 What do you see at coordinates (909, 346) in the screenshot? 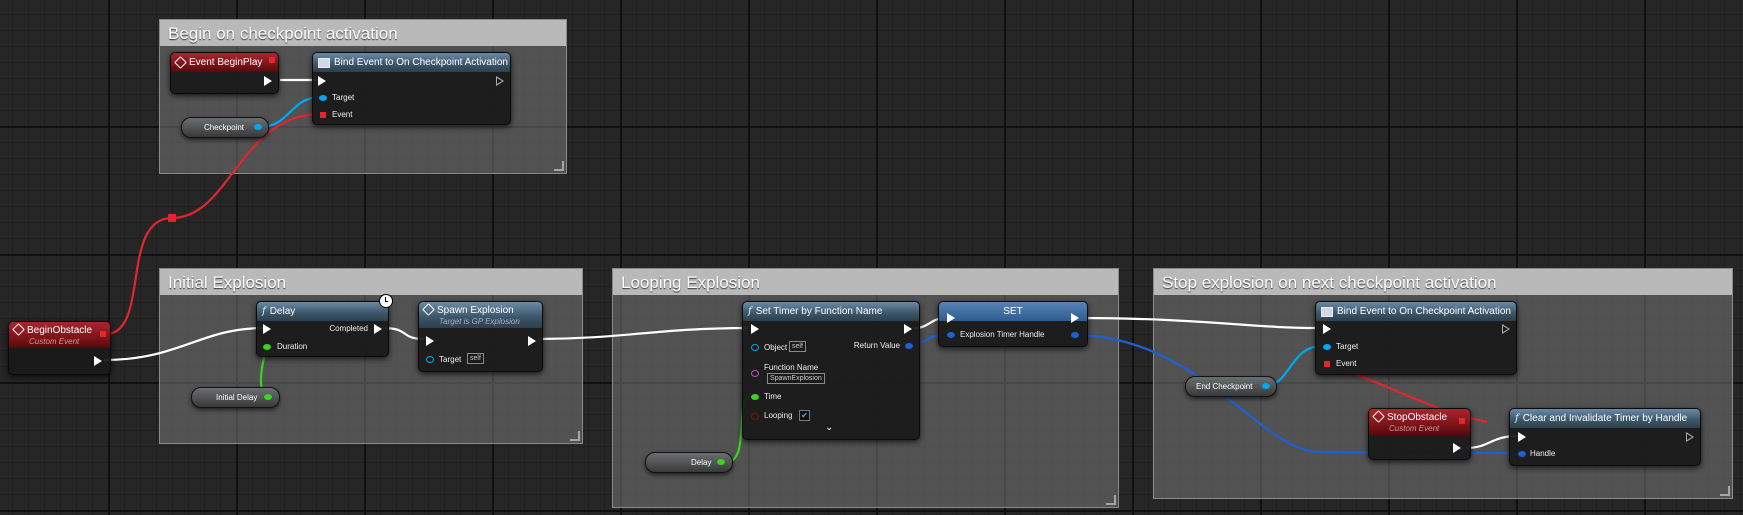
I see `return-value-pin` at bounding box center [909, 346].